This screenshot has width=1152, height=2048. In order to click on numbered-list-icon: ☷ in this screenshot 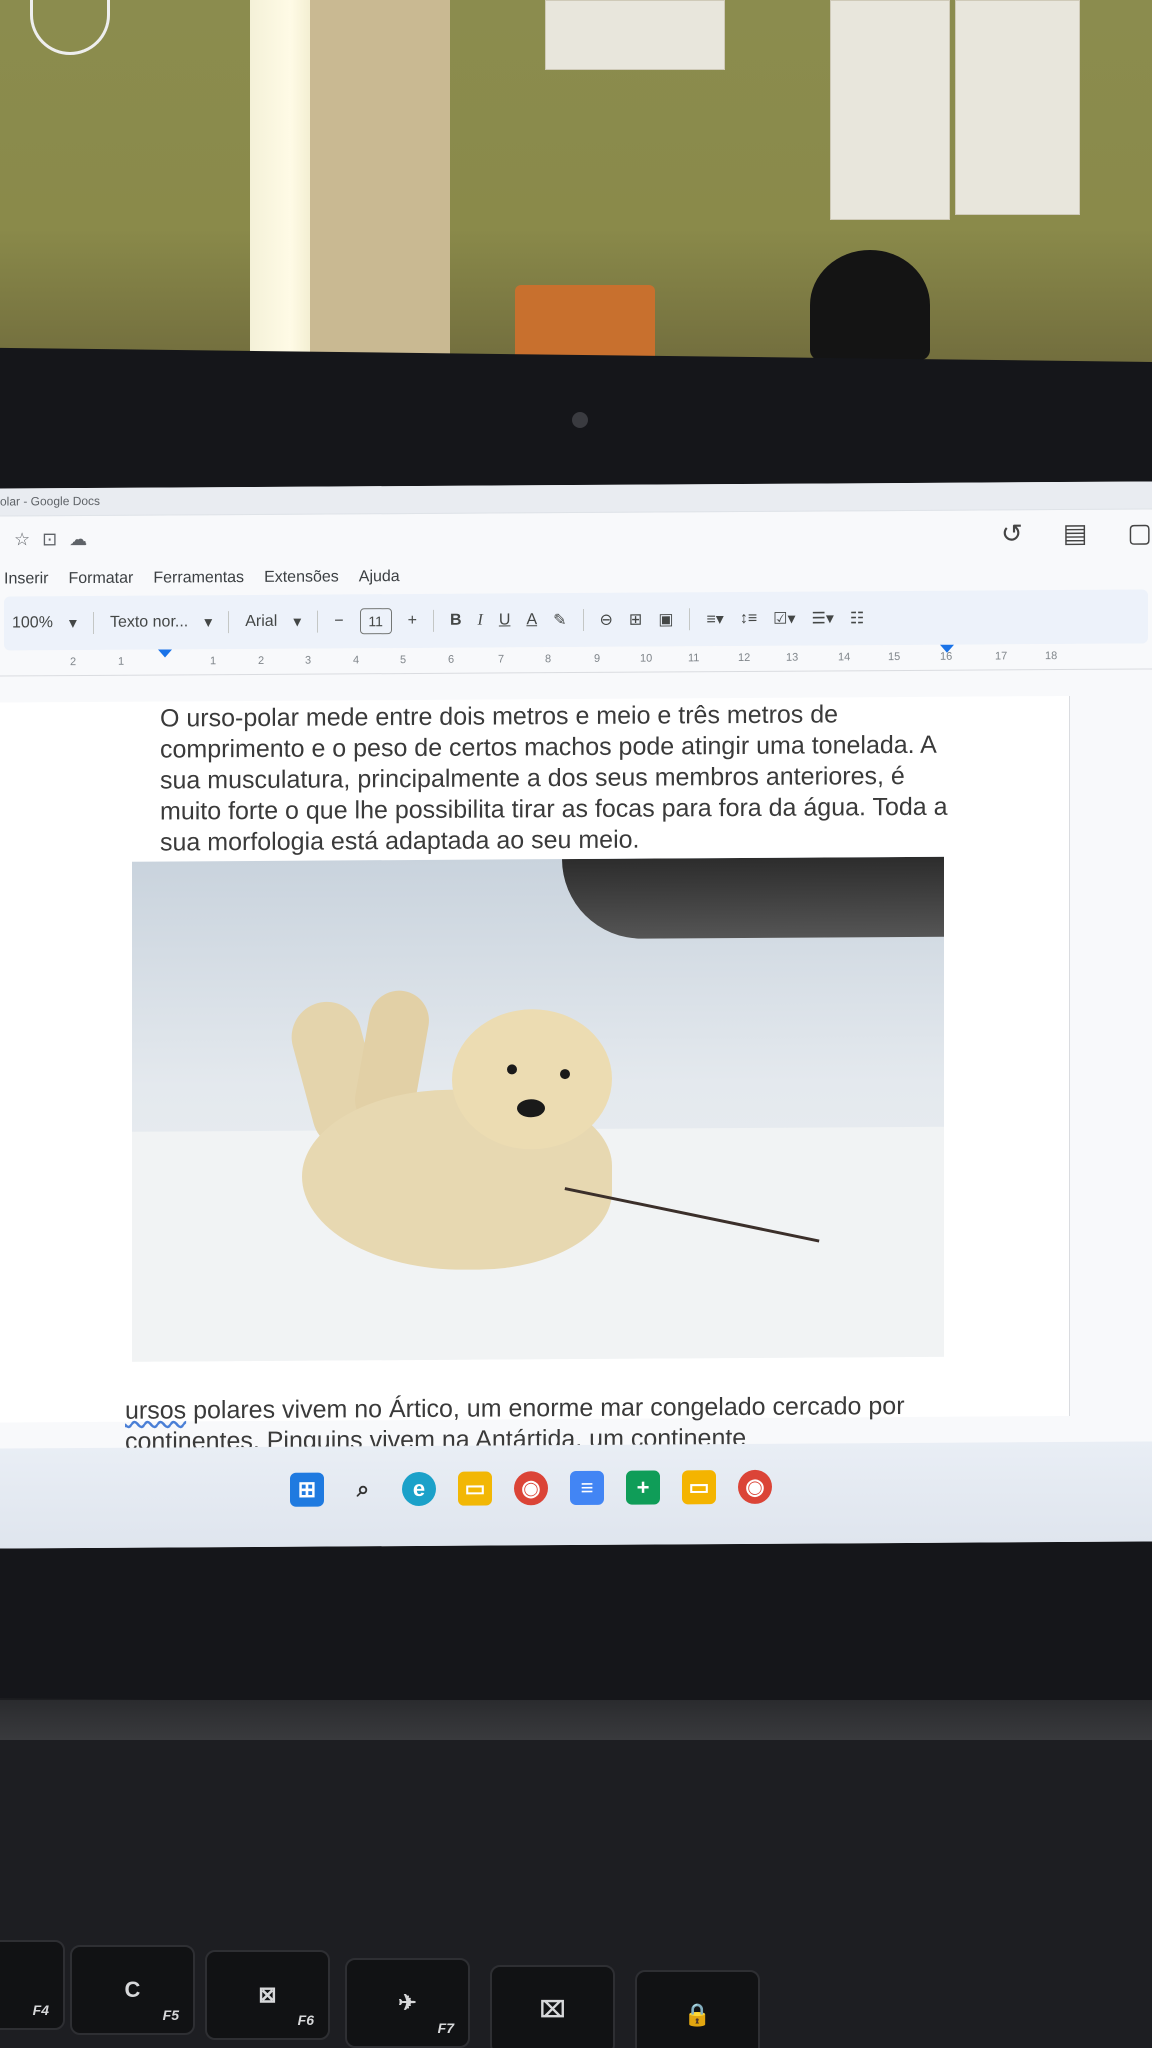, I will do `click(857, 618)`.